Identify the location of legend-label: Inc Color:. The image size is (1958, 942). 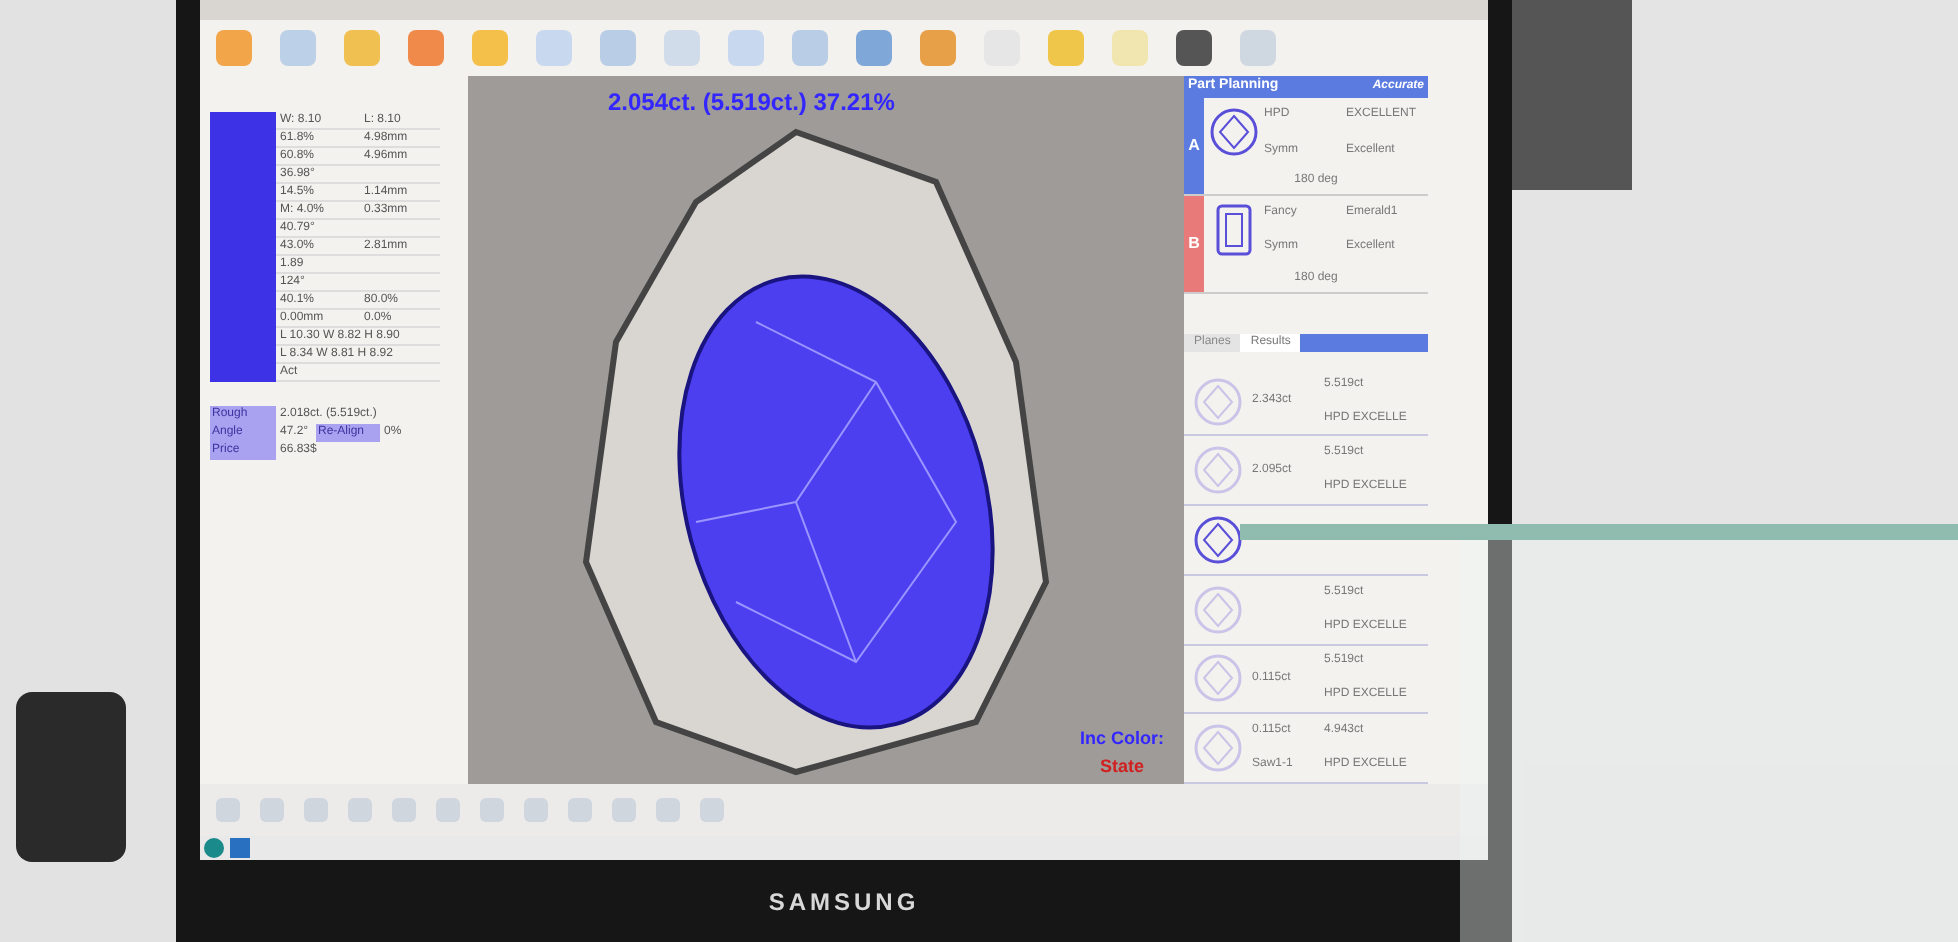
(1122, 739).